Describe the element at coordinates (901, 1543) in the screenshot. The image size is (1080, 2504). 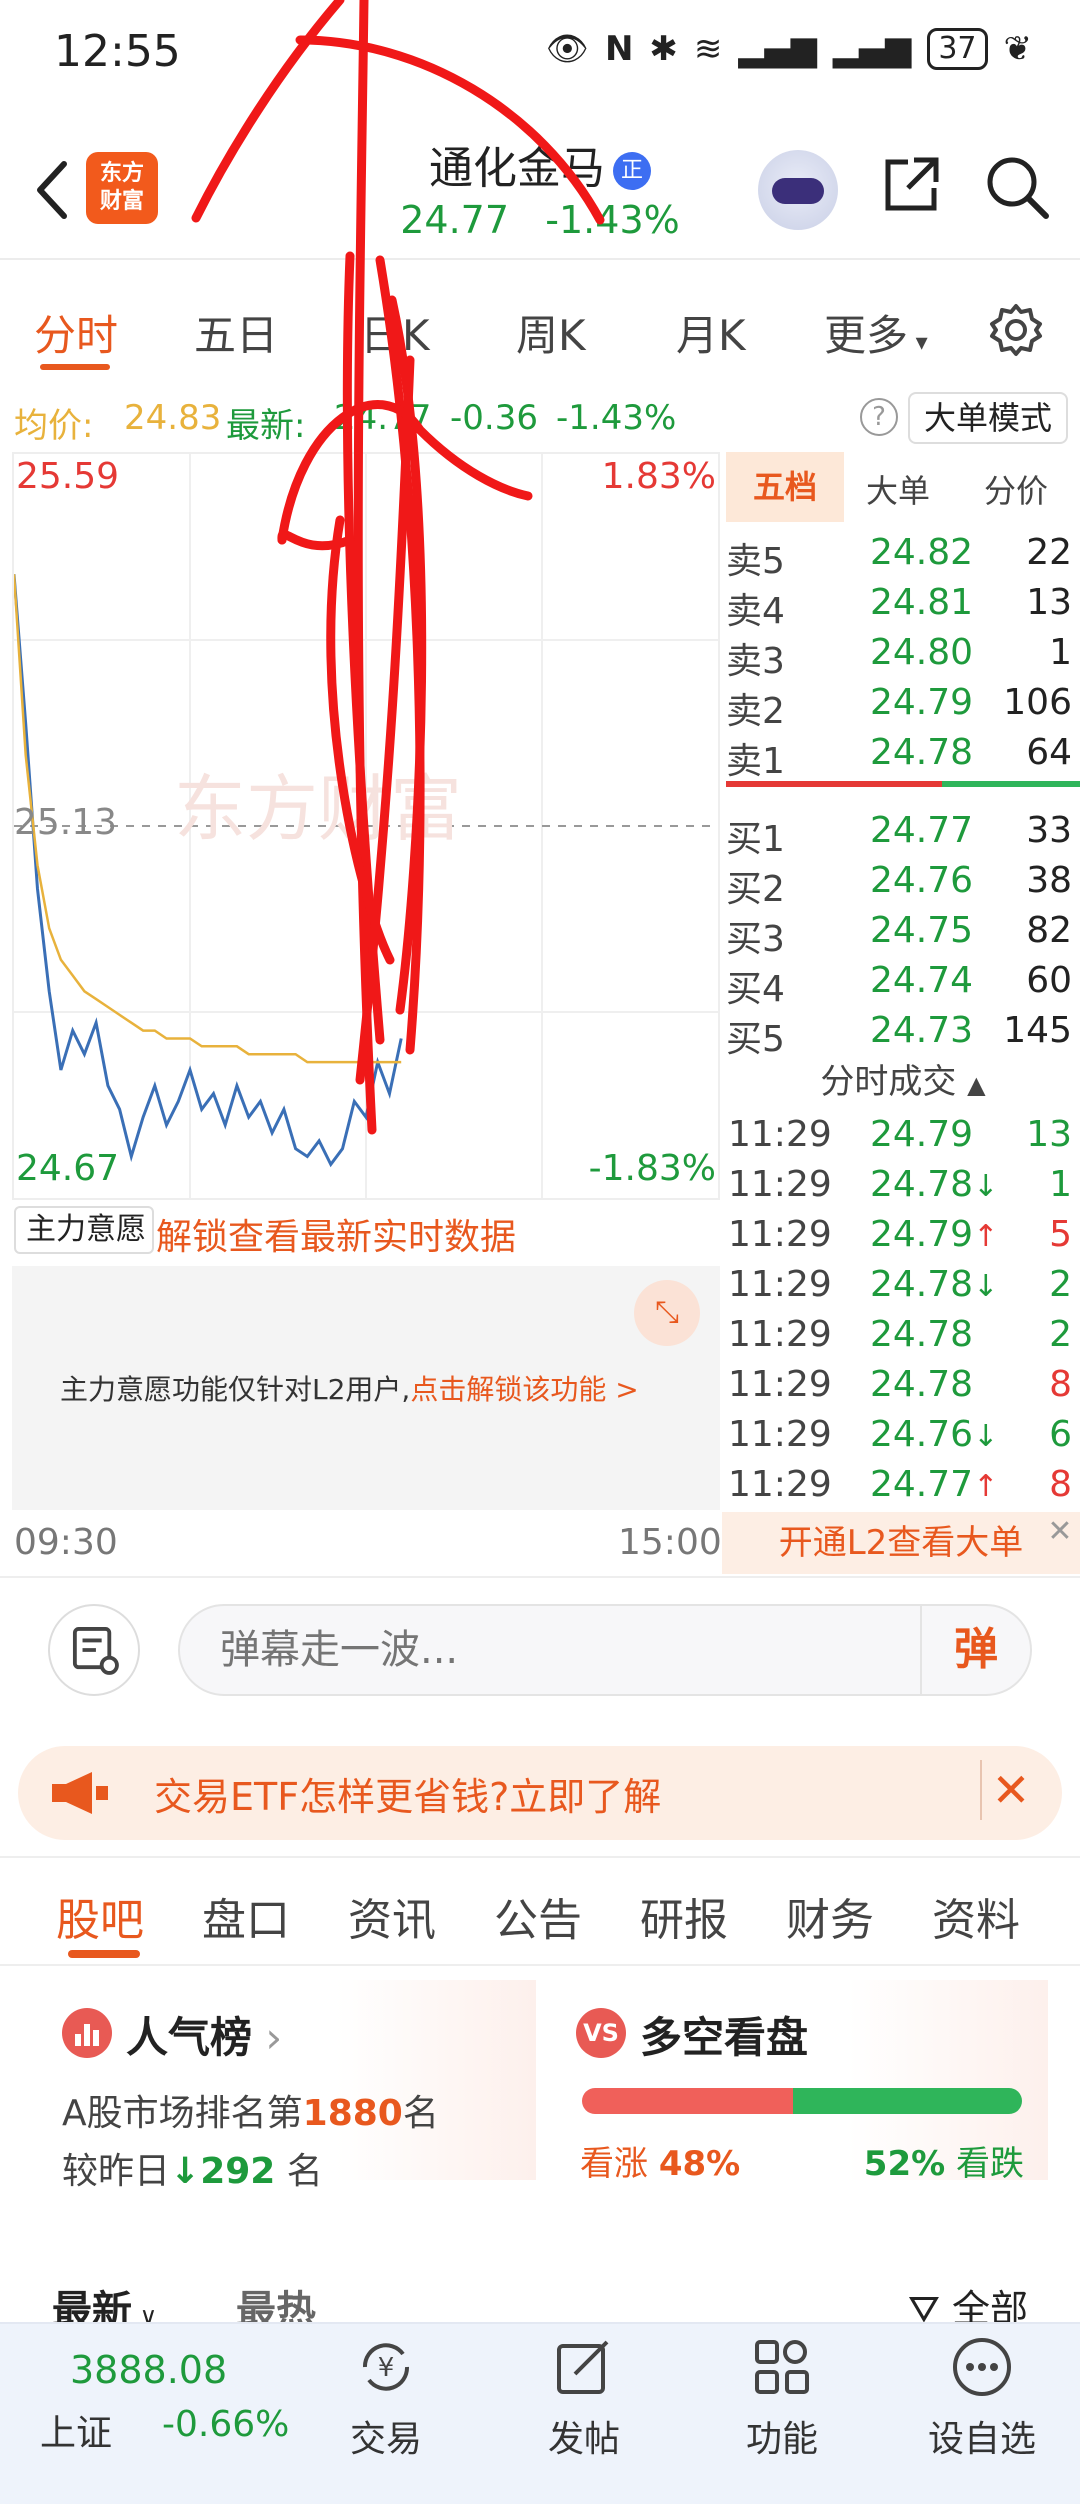
I see `open-l2-button: 开通L2查看大单` at that location.